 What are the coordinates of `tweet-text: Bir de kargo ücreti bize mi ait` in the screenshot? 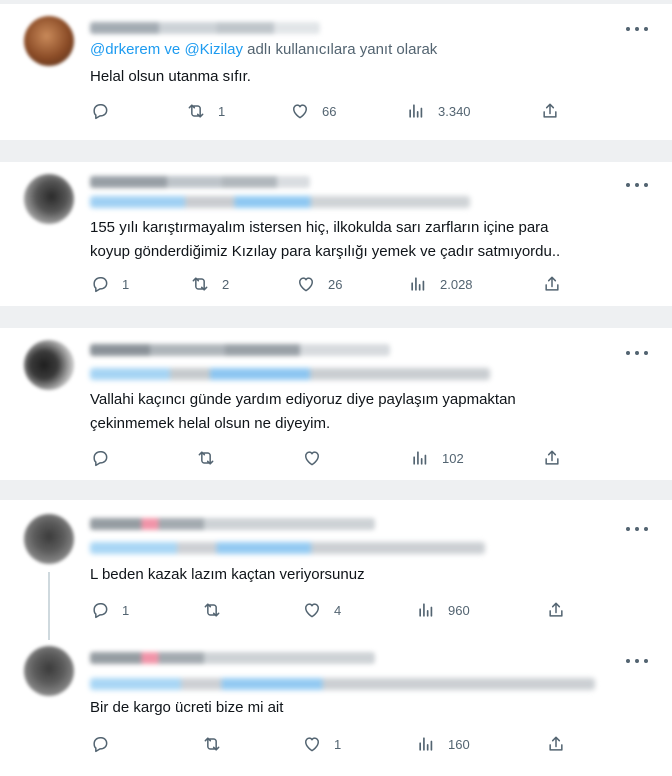 It's located at (370, 708).